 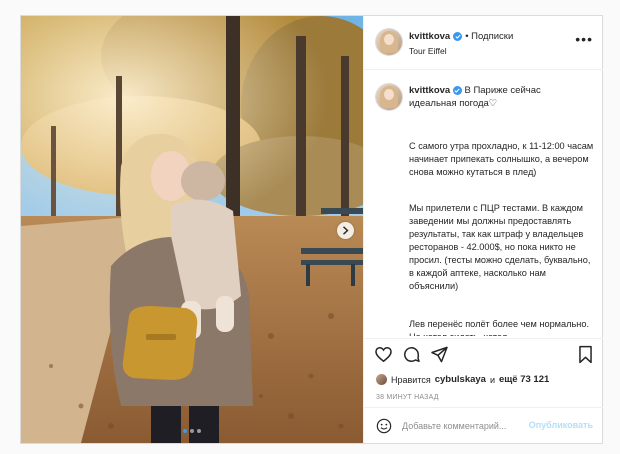 I want to click on comment-icon, so click(x=411, y=357).